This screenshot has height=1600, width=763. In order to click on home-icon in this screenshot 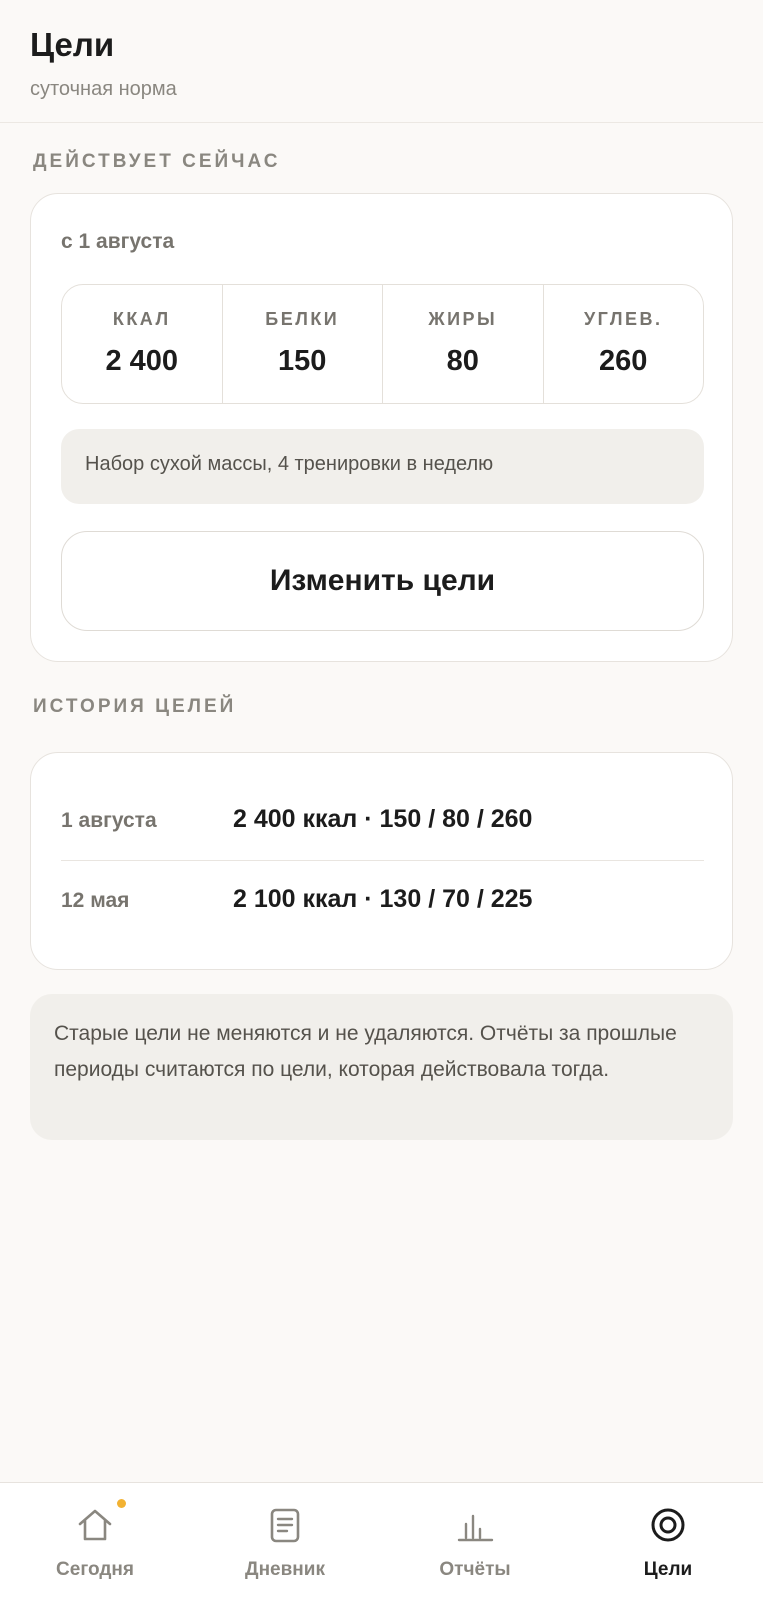, I will do `click(95, 1525)`.